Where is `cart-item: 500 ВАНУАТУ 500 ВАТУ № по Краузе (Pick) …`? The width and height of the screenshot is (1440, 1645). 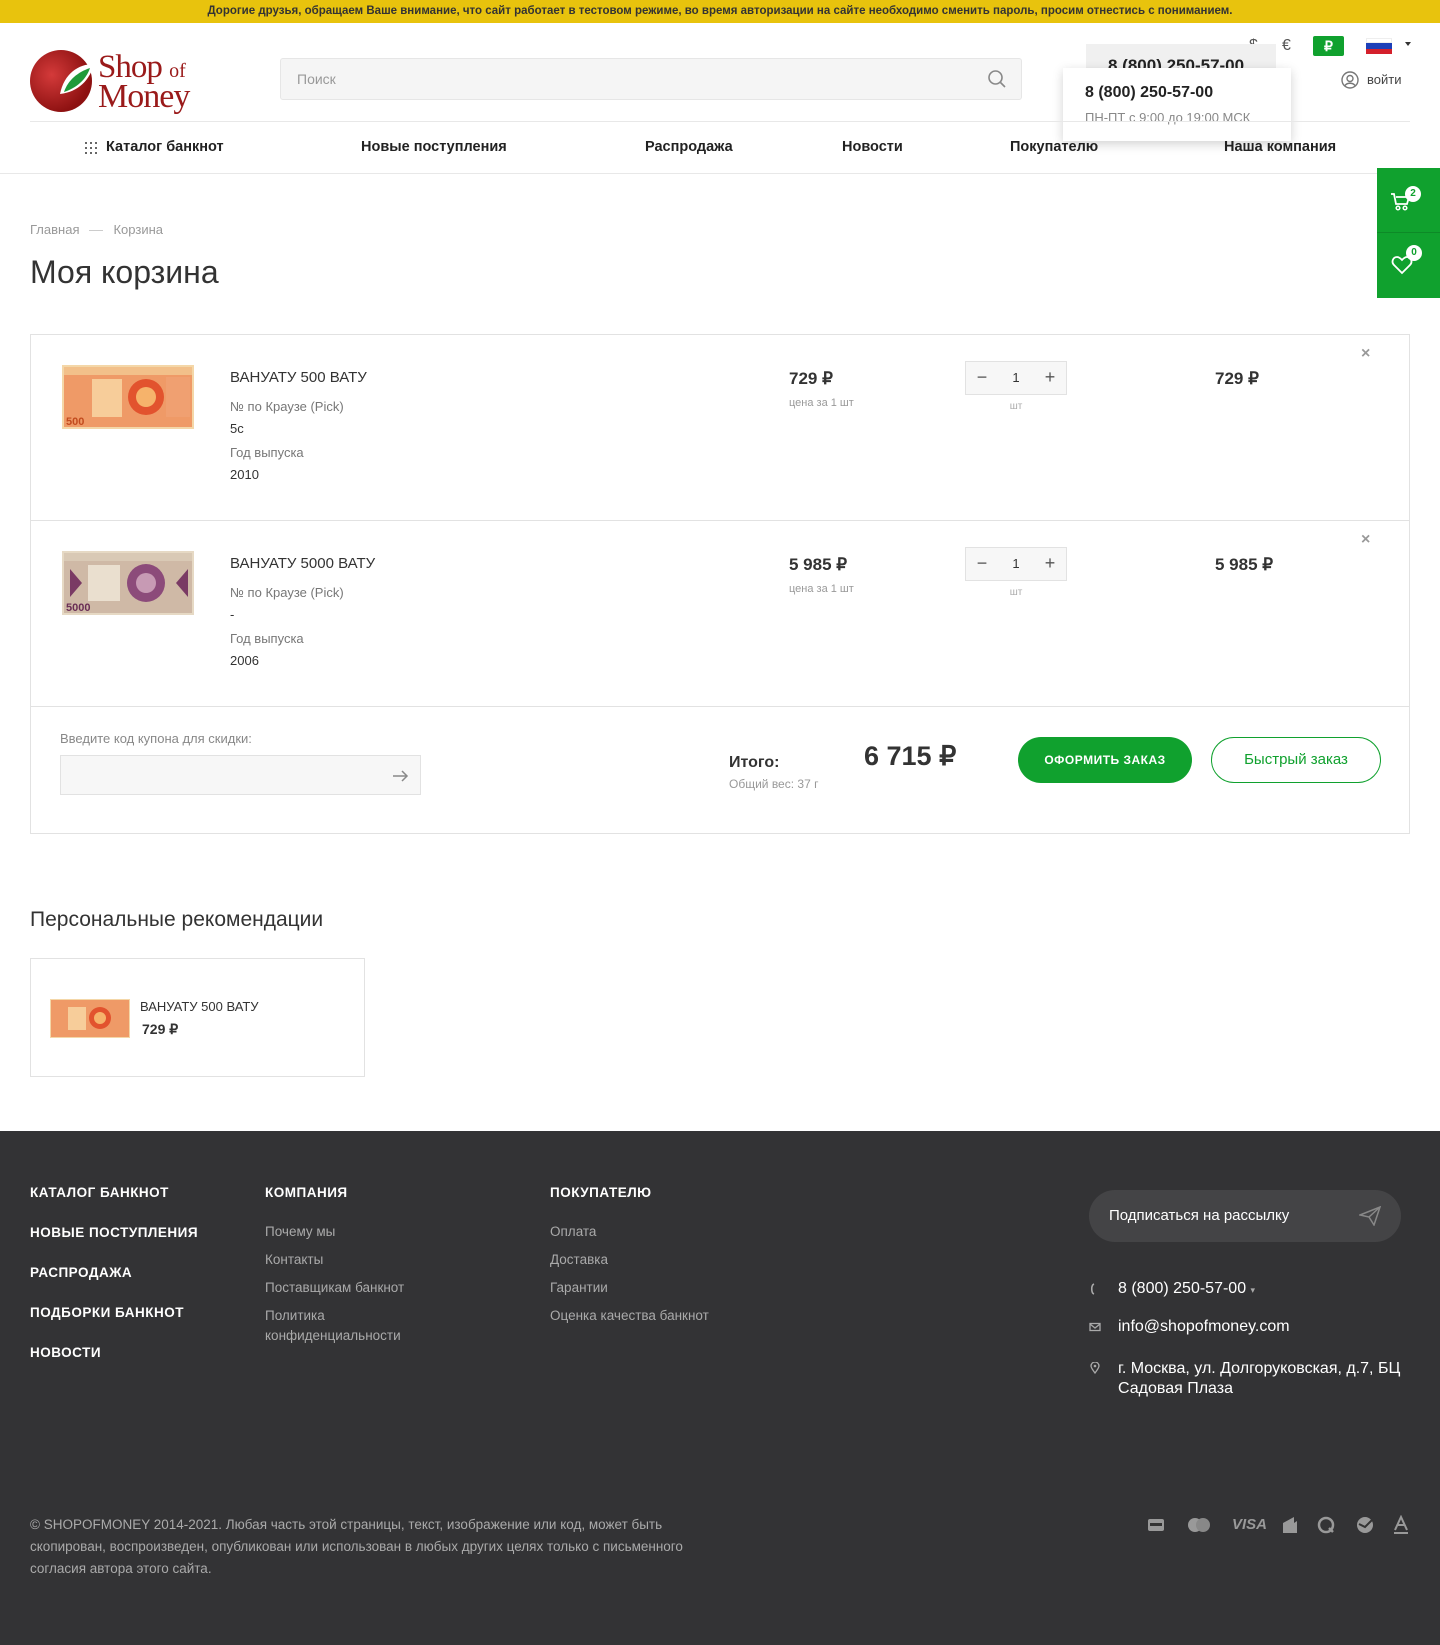
cart-item: 500 ВАНУАТУ 500 ВАТУ № по Краузе (Pick) … is located at coordinates (720, 428).